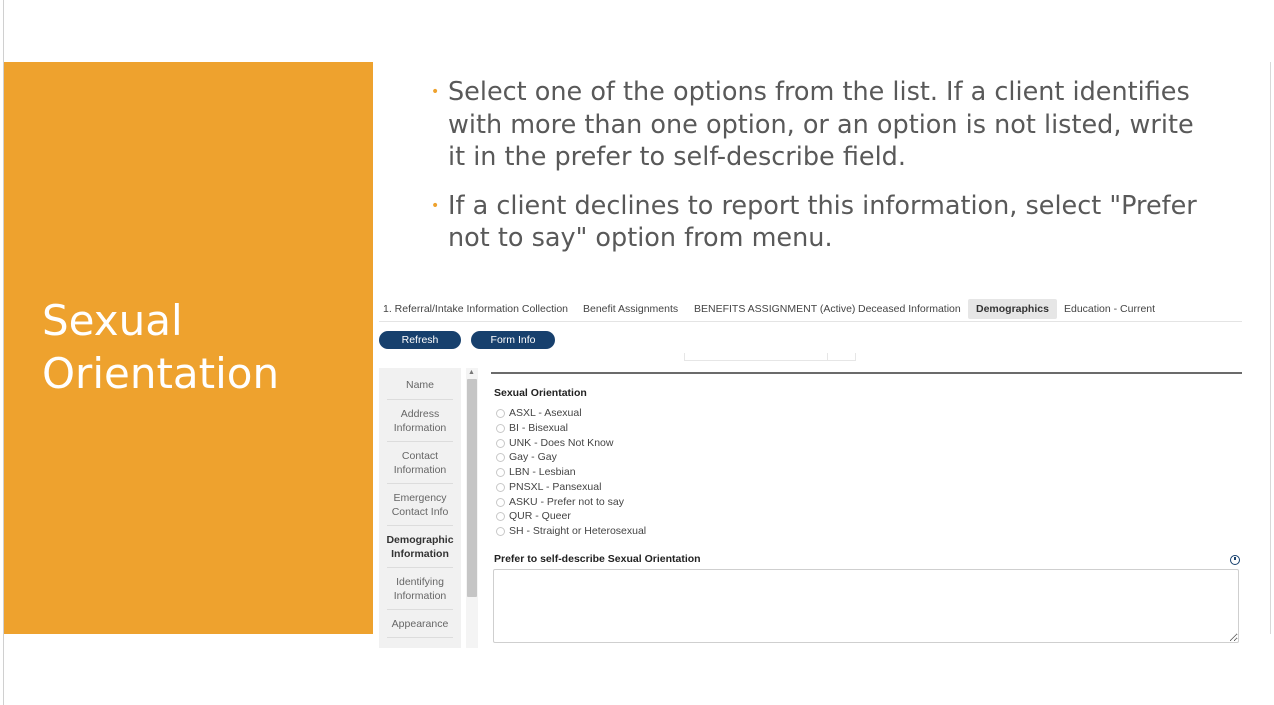  I want to click on radio-label: Gay - Gay, so click(533, 457).